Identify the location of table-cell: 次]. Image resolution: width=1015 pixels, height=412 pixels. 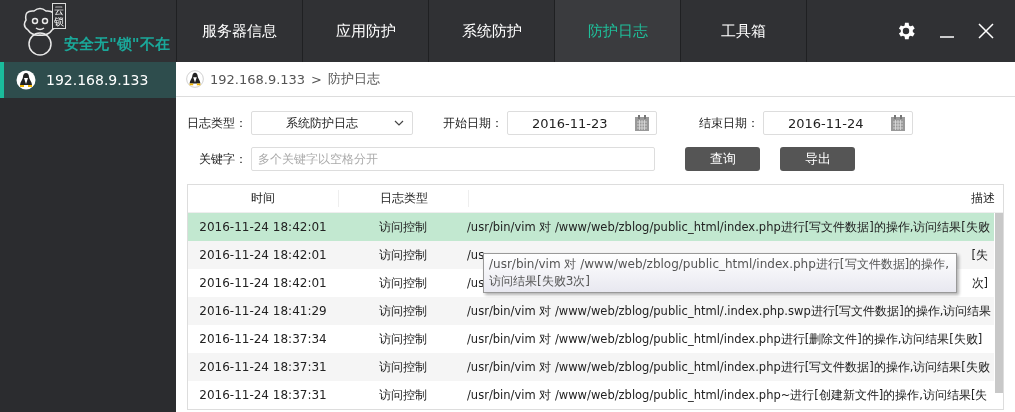
(979, 283).